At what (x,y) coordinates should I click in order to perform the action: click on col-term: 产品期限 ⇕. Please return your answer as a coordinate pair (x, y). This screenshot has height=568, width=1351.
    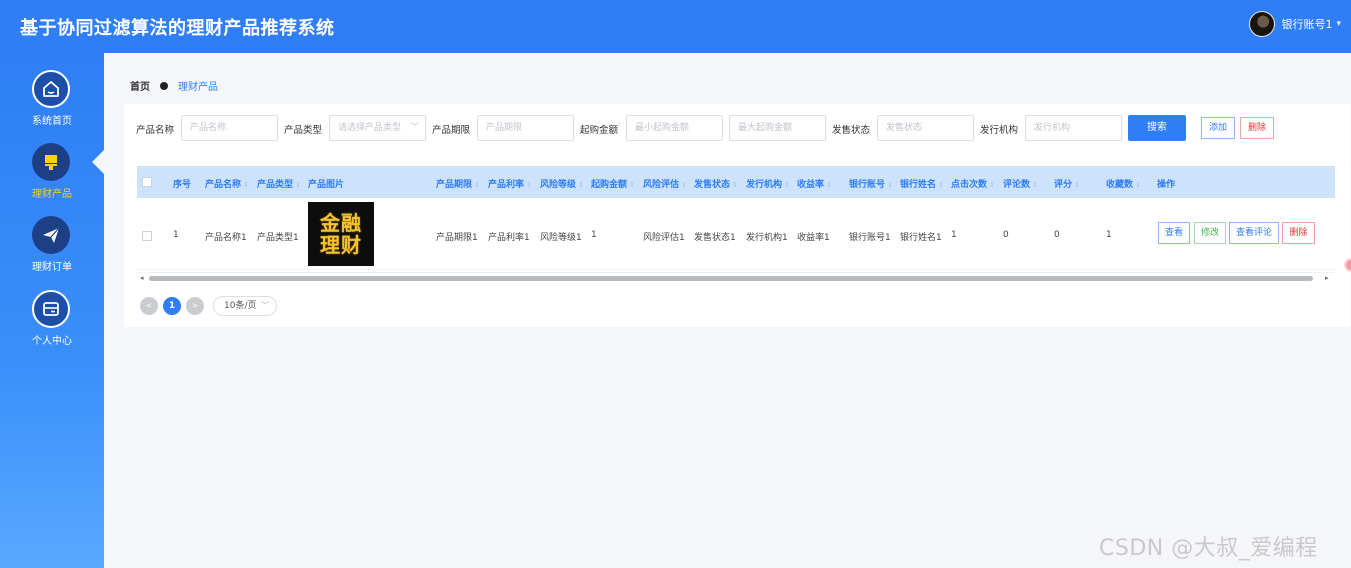
    Looking at the image, I should click on (458, 183).